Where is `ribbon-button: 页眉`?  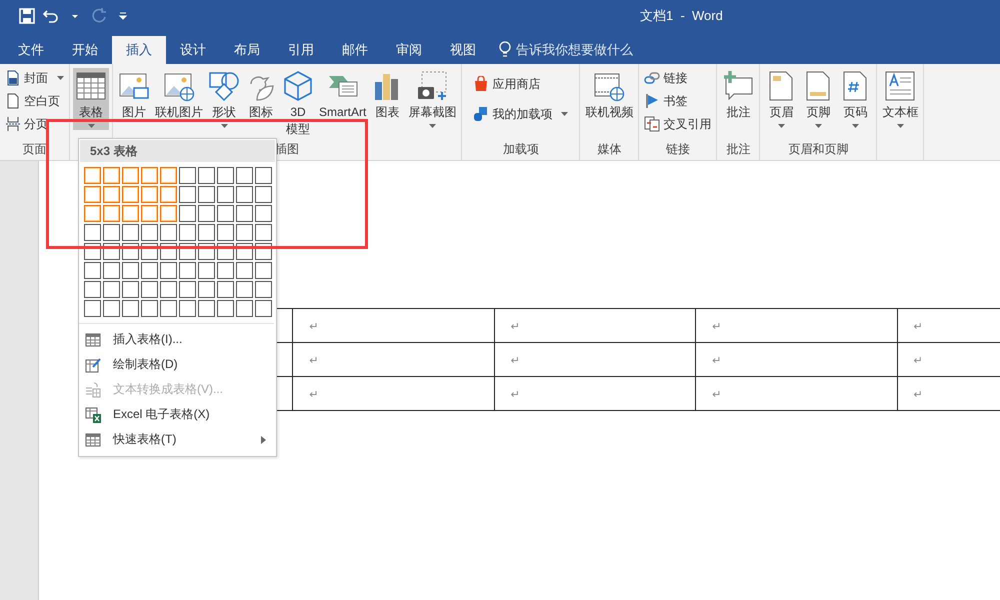 ribbon-button: 页眉 is located at coordinates (781, 99).